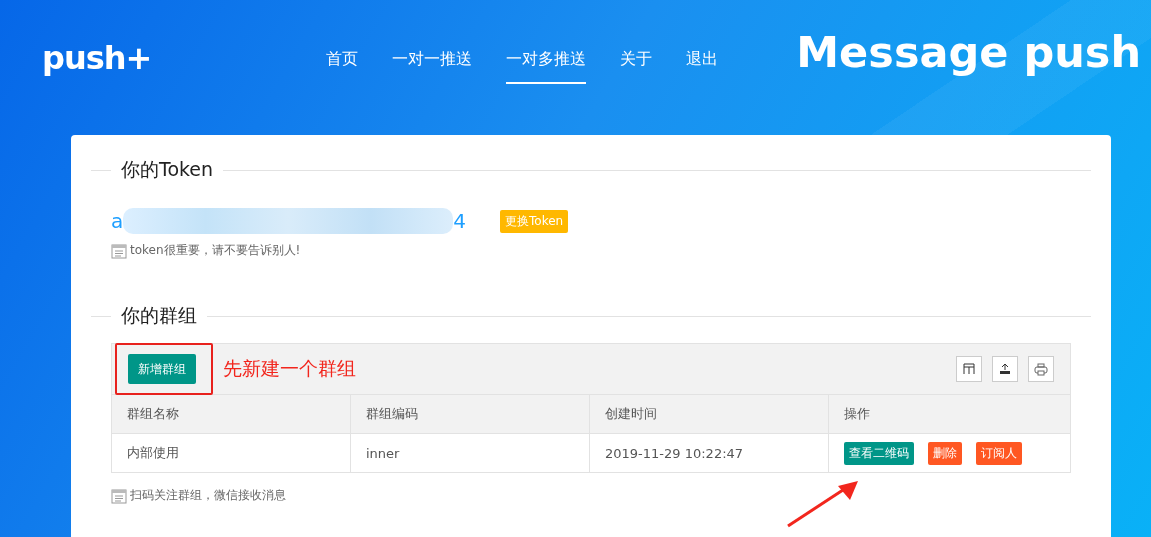  Describe the element at coordinates (636, 60) in the screenshot. I see `nav-link: 关于` at that location.